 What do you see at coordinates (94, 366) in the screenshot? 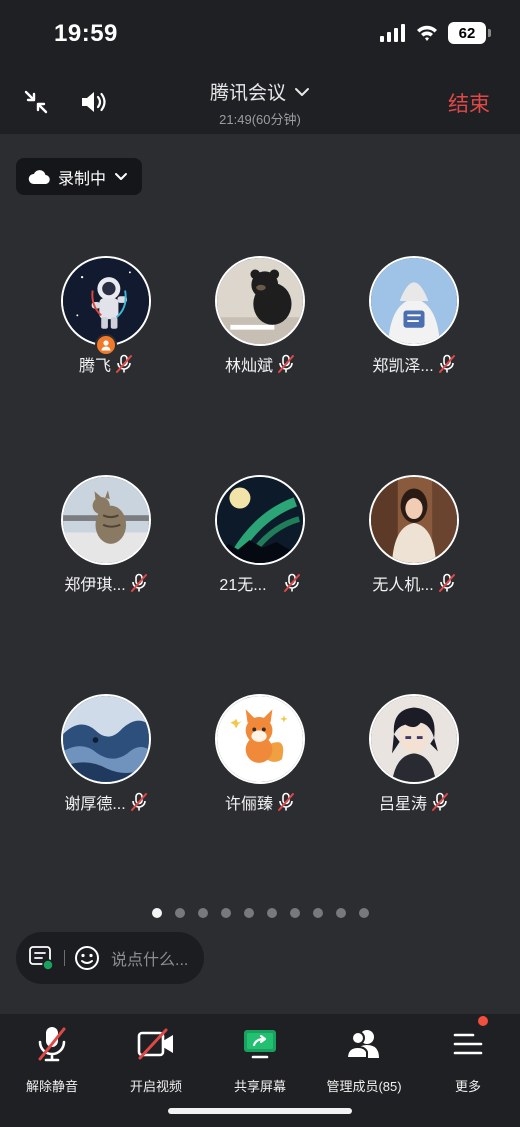
I see `participant-name: 腾飞` at bounding box center [94, 366].